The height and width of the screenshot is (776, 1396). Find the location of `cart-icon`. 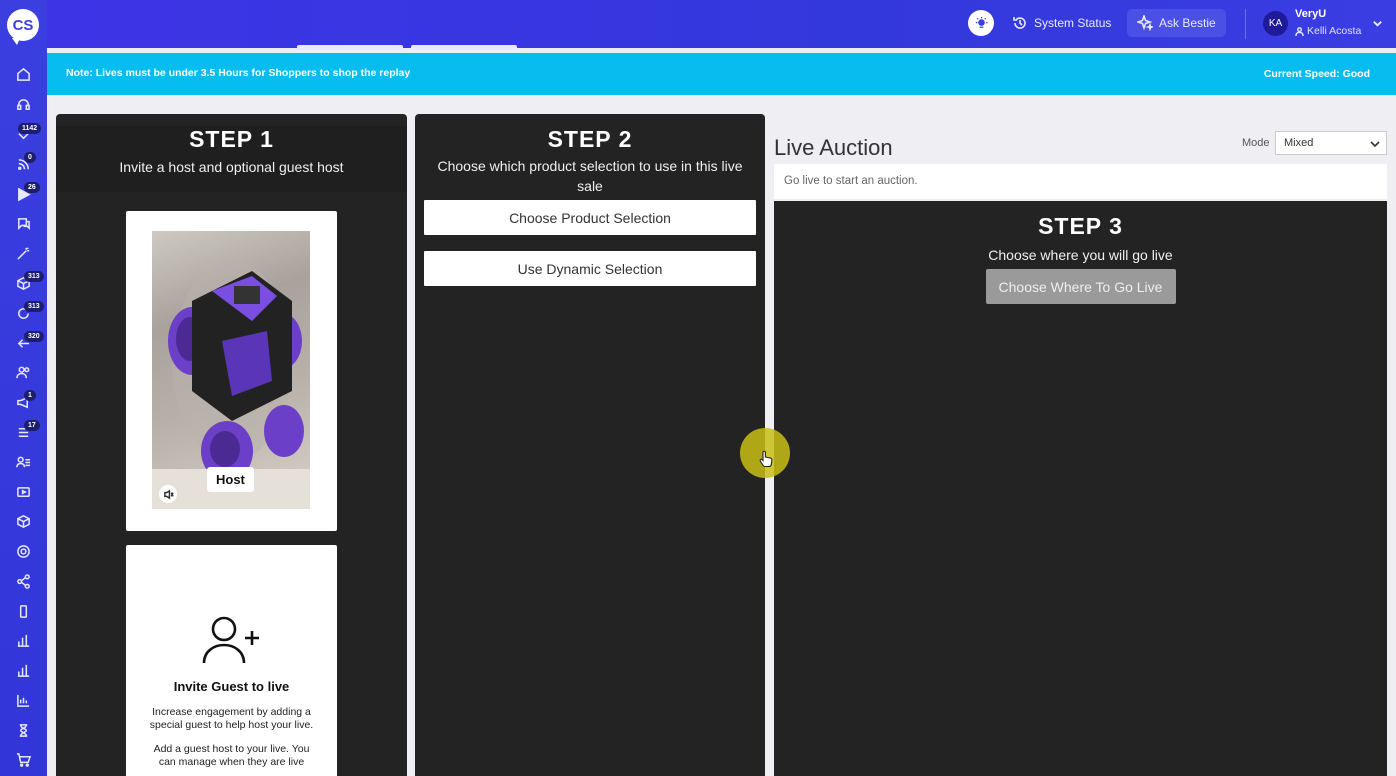

cart-icon is located at coordinates (23, 759).